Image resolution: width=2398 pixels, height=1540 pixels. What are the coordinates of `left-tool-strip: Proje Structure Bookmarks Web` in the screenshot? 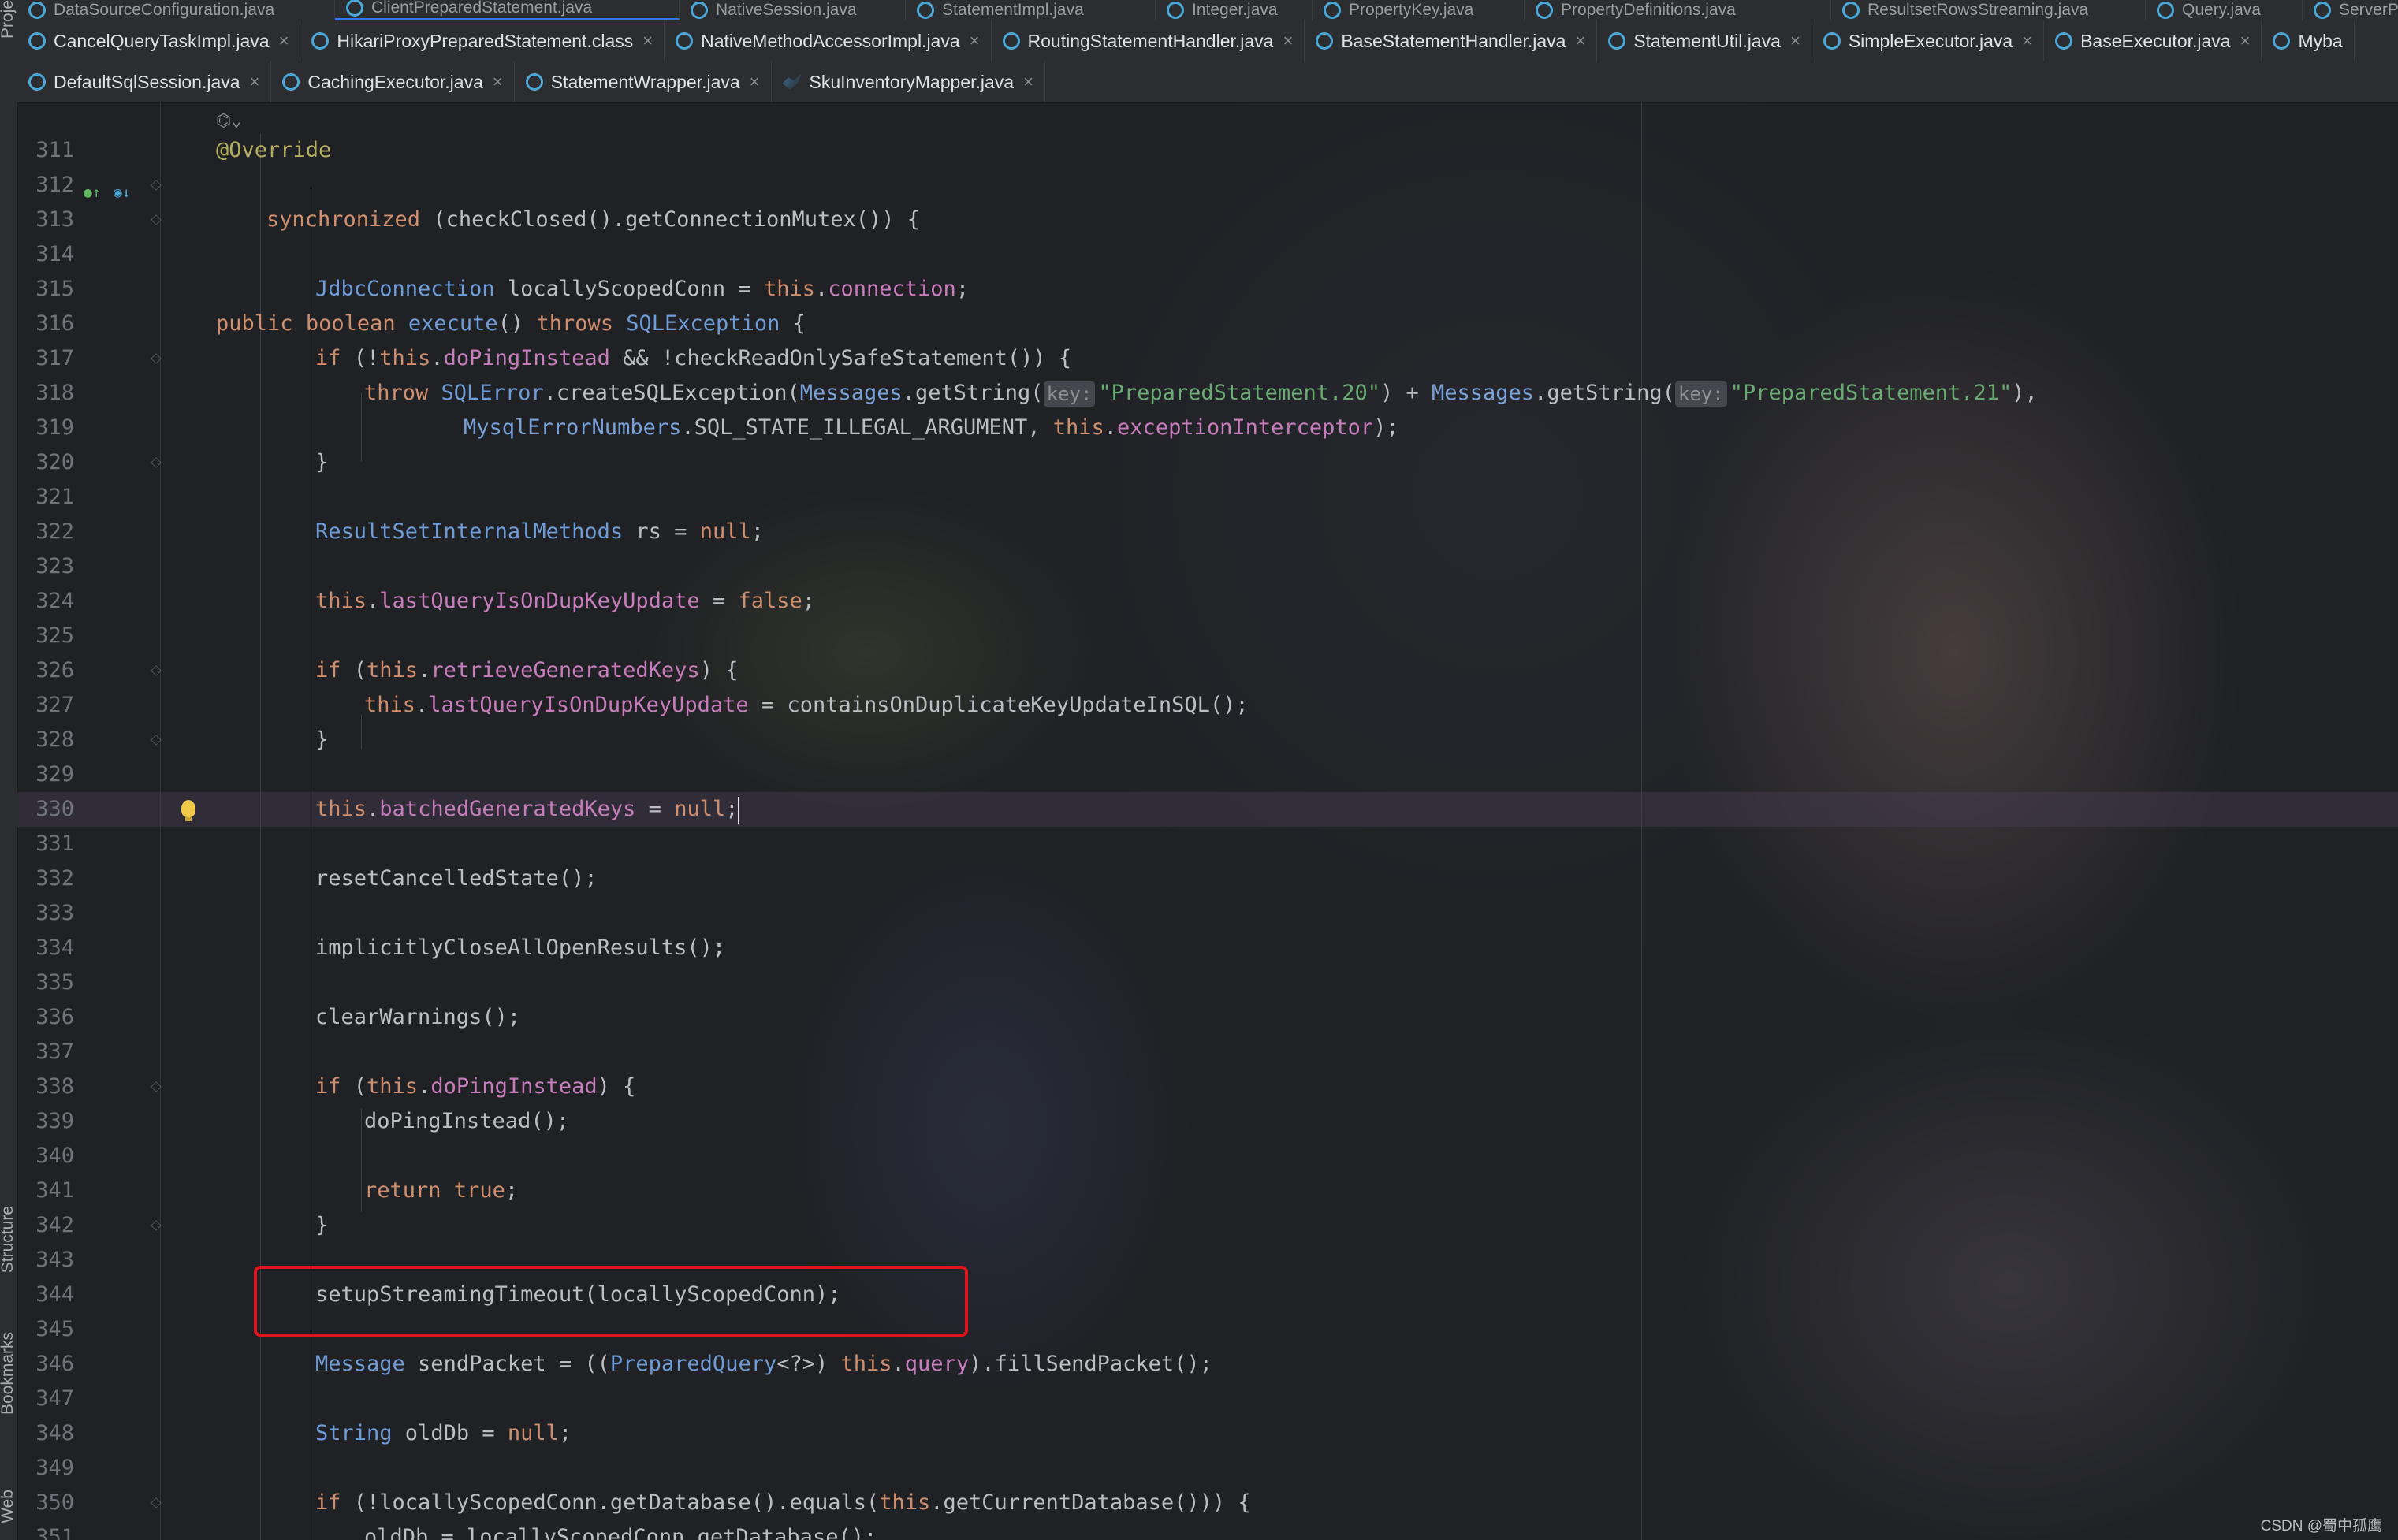 It's located at (9, 770).